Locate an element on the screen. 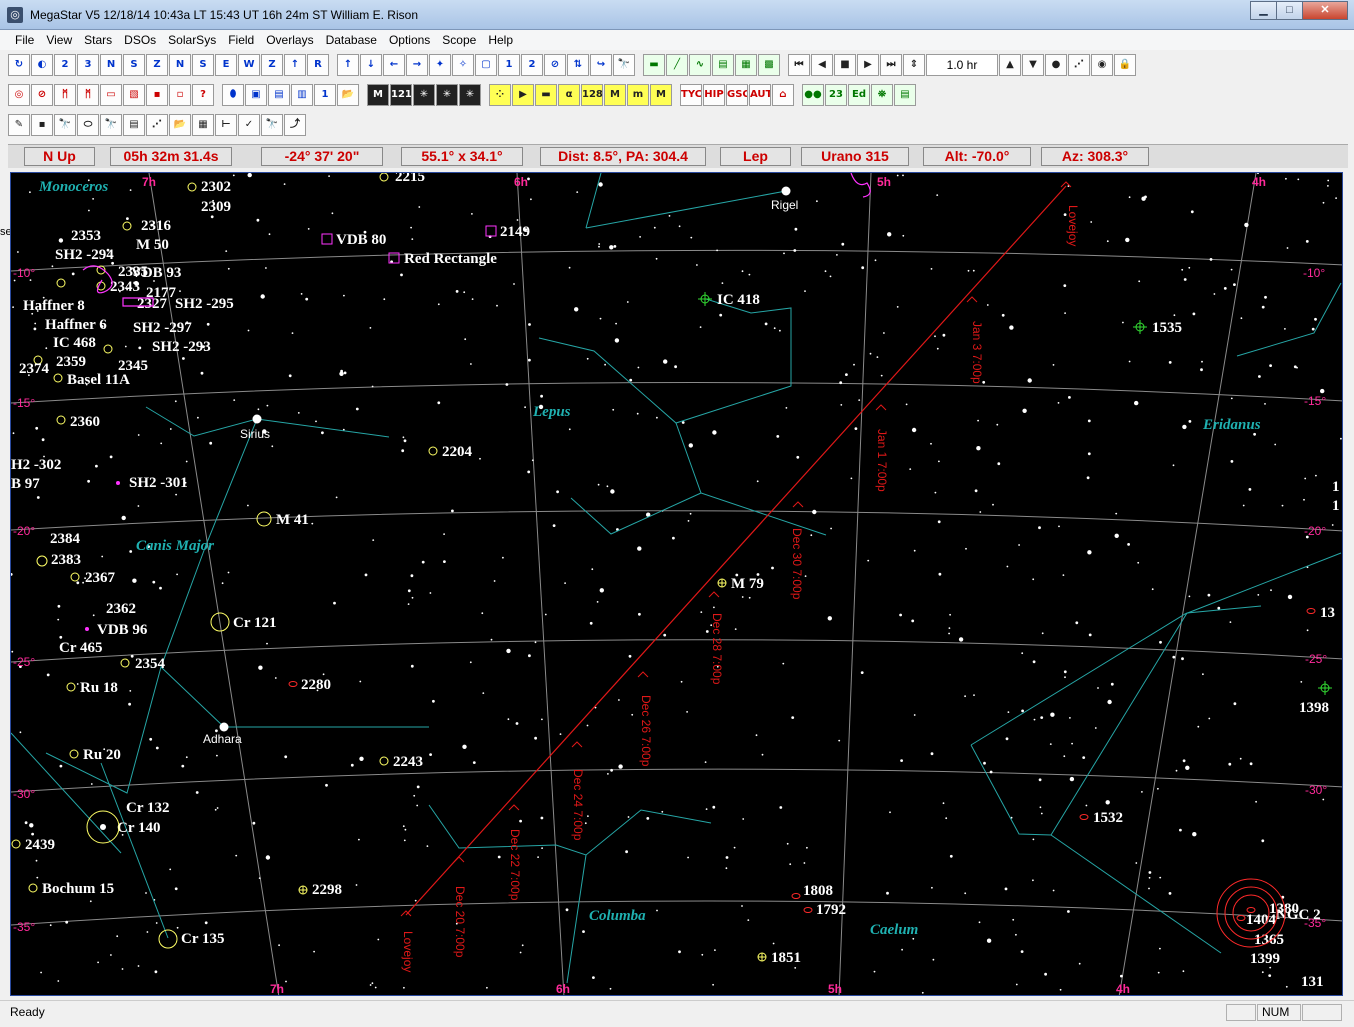 The image size is (1354, 1027). toolbar-row1a-button-2: 2 is located at coordinates (65, 65).